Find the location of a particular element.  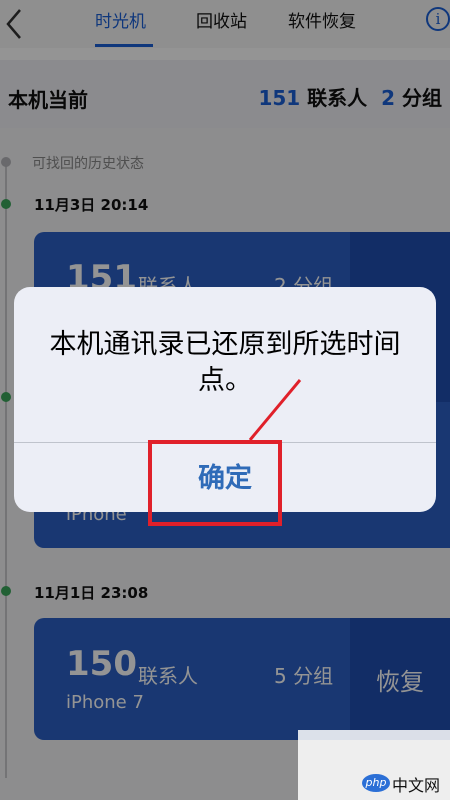

alert-message: 本机通讯录已还原到所选时间点。 is located at coordinates (225, 362).